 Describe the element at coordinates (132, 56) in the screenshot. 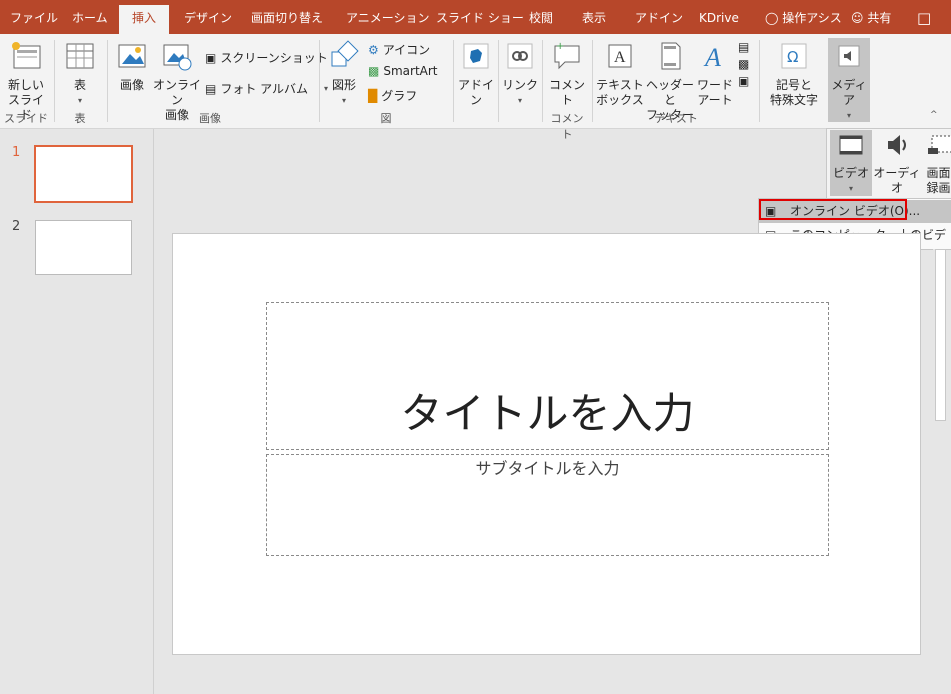

I see `picture-icon` at that location.